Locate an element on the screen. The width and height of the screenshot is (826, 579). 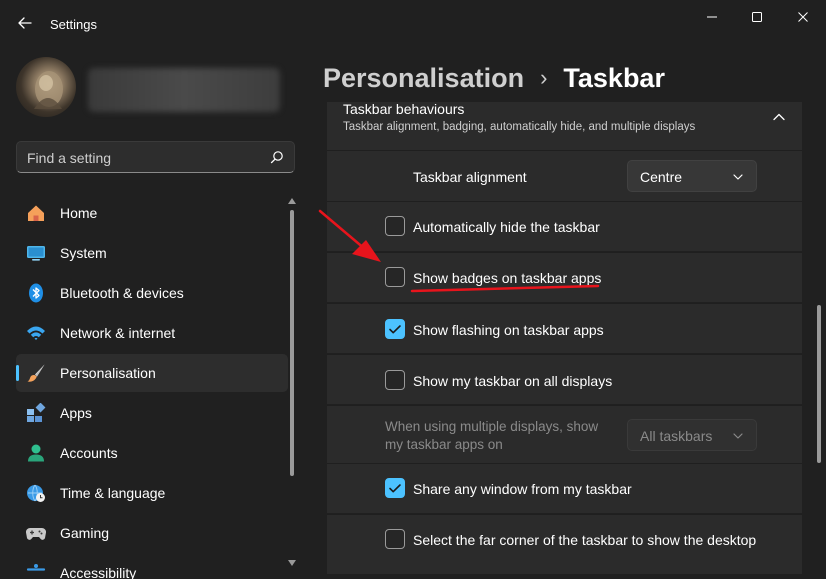
setting-row-auto-hide: Automatically hide the taskbar is located at coordinates (564, 226).